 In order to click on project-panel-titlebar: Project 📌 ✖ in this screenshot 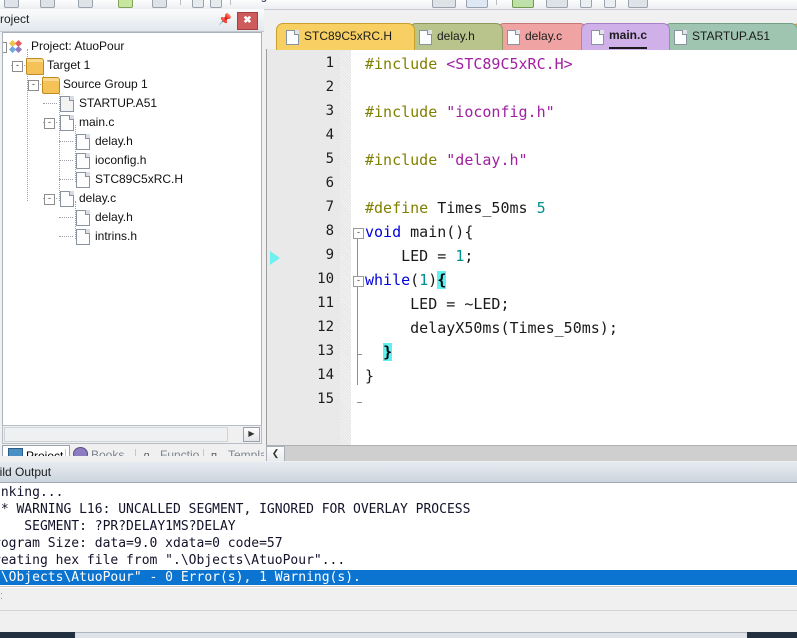, I will do `click(132, 20)`.